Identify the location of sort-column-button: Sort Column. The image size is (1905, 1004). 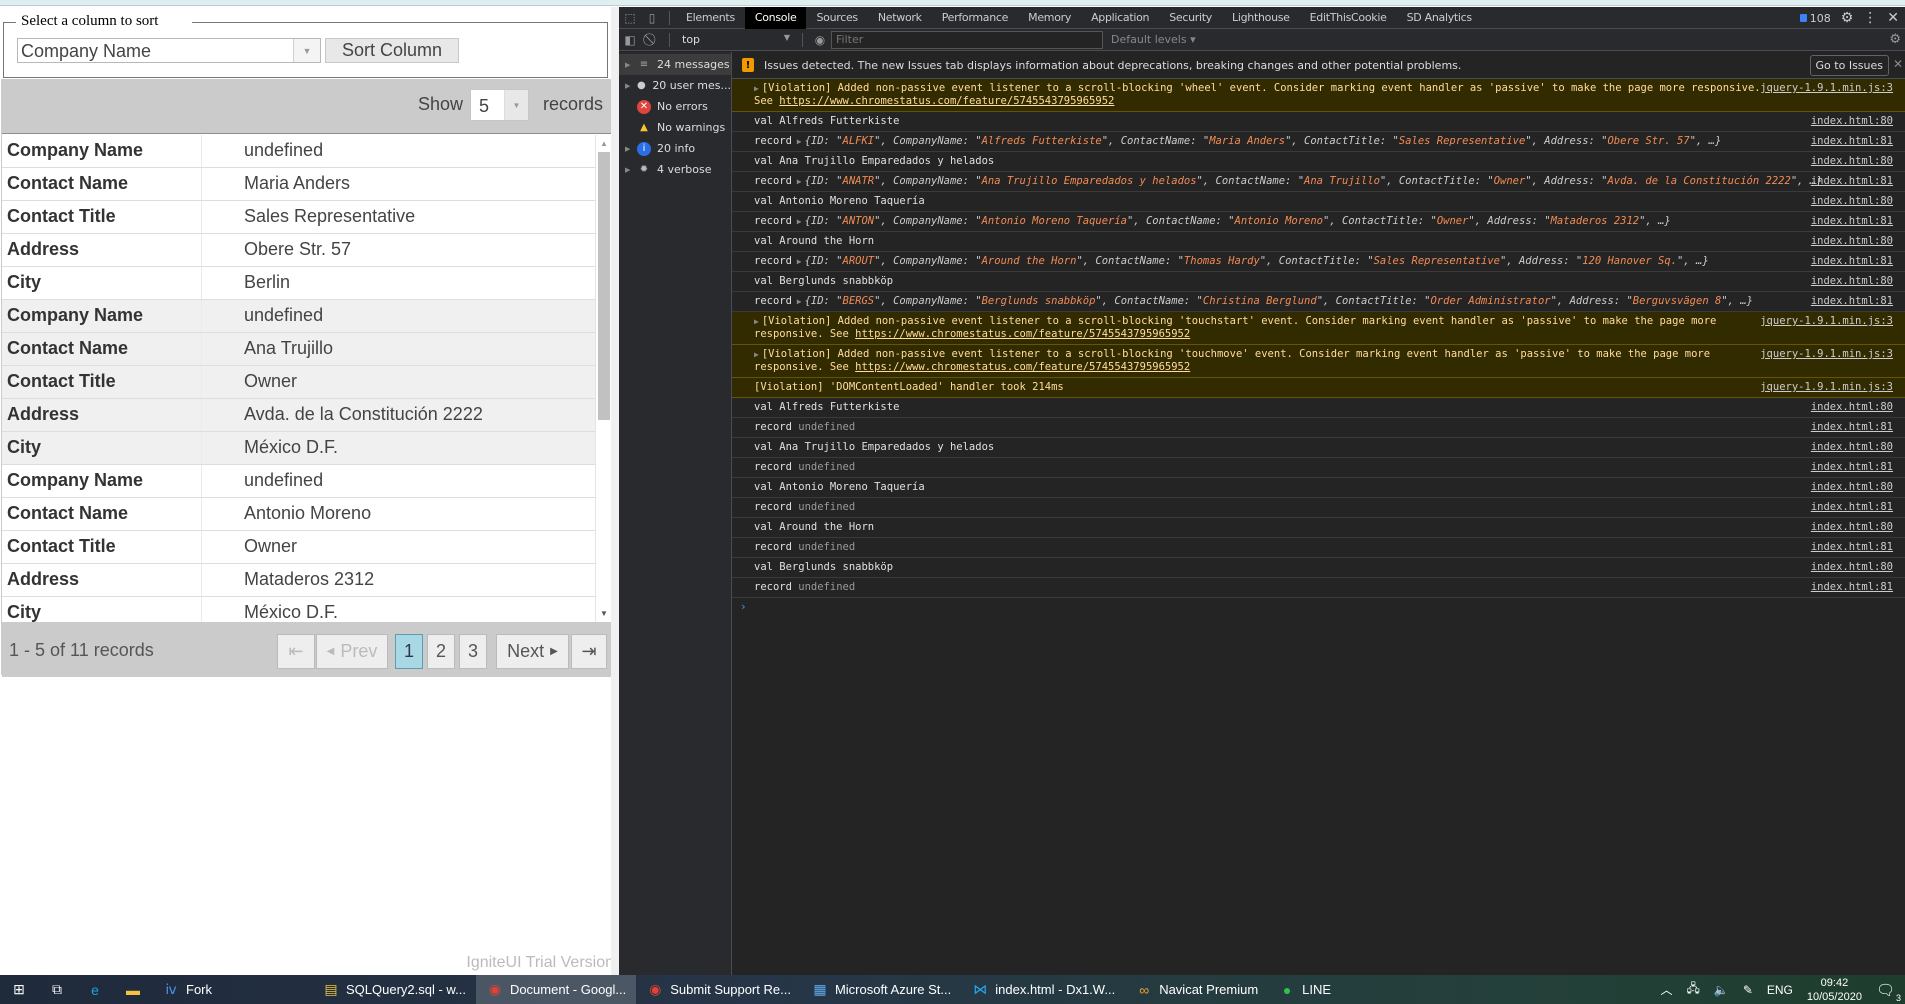
(392, 50).